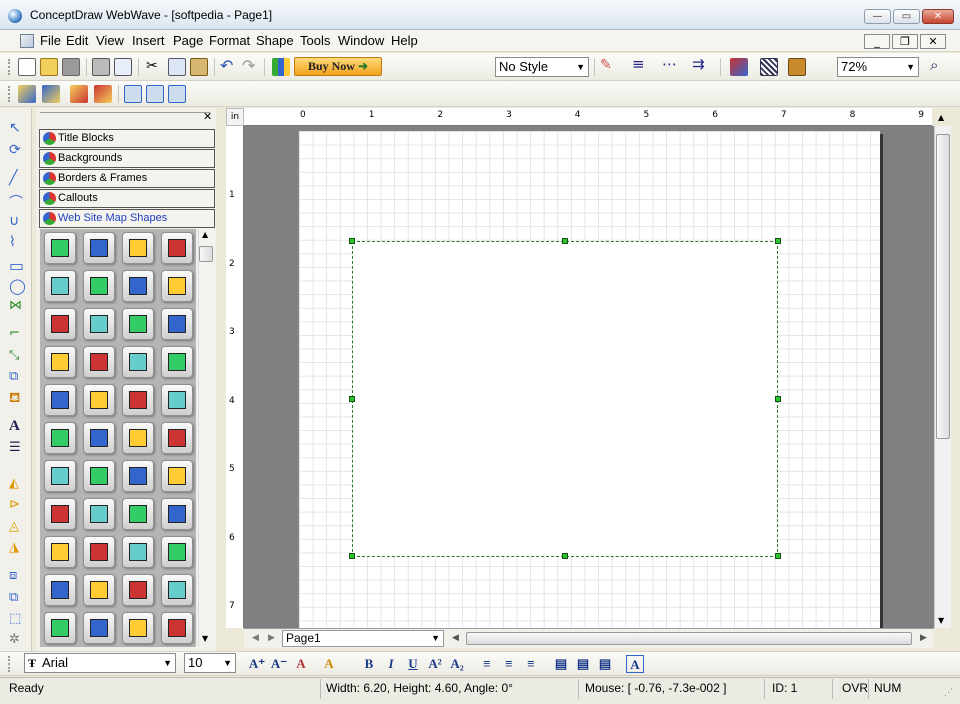 Image resolution: width=960 pixels, height=704 pixels. I want to click on document-icon, so click(27, 41).